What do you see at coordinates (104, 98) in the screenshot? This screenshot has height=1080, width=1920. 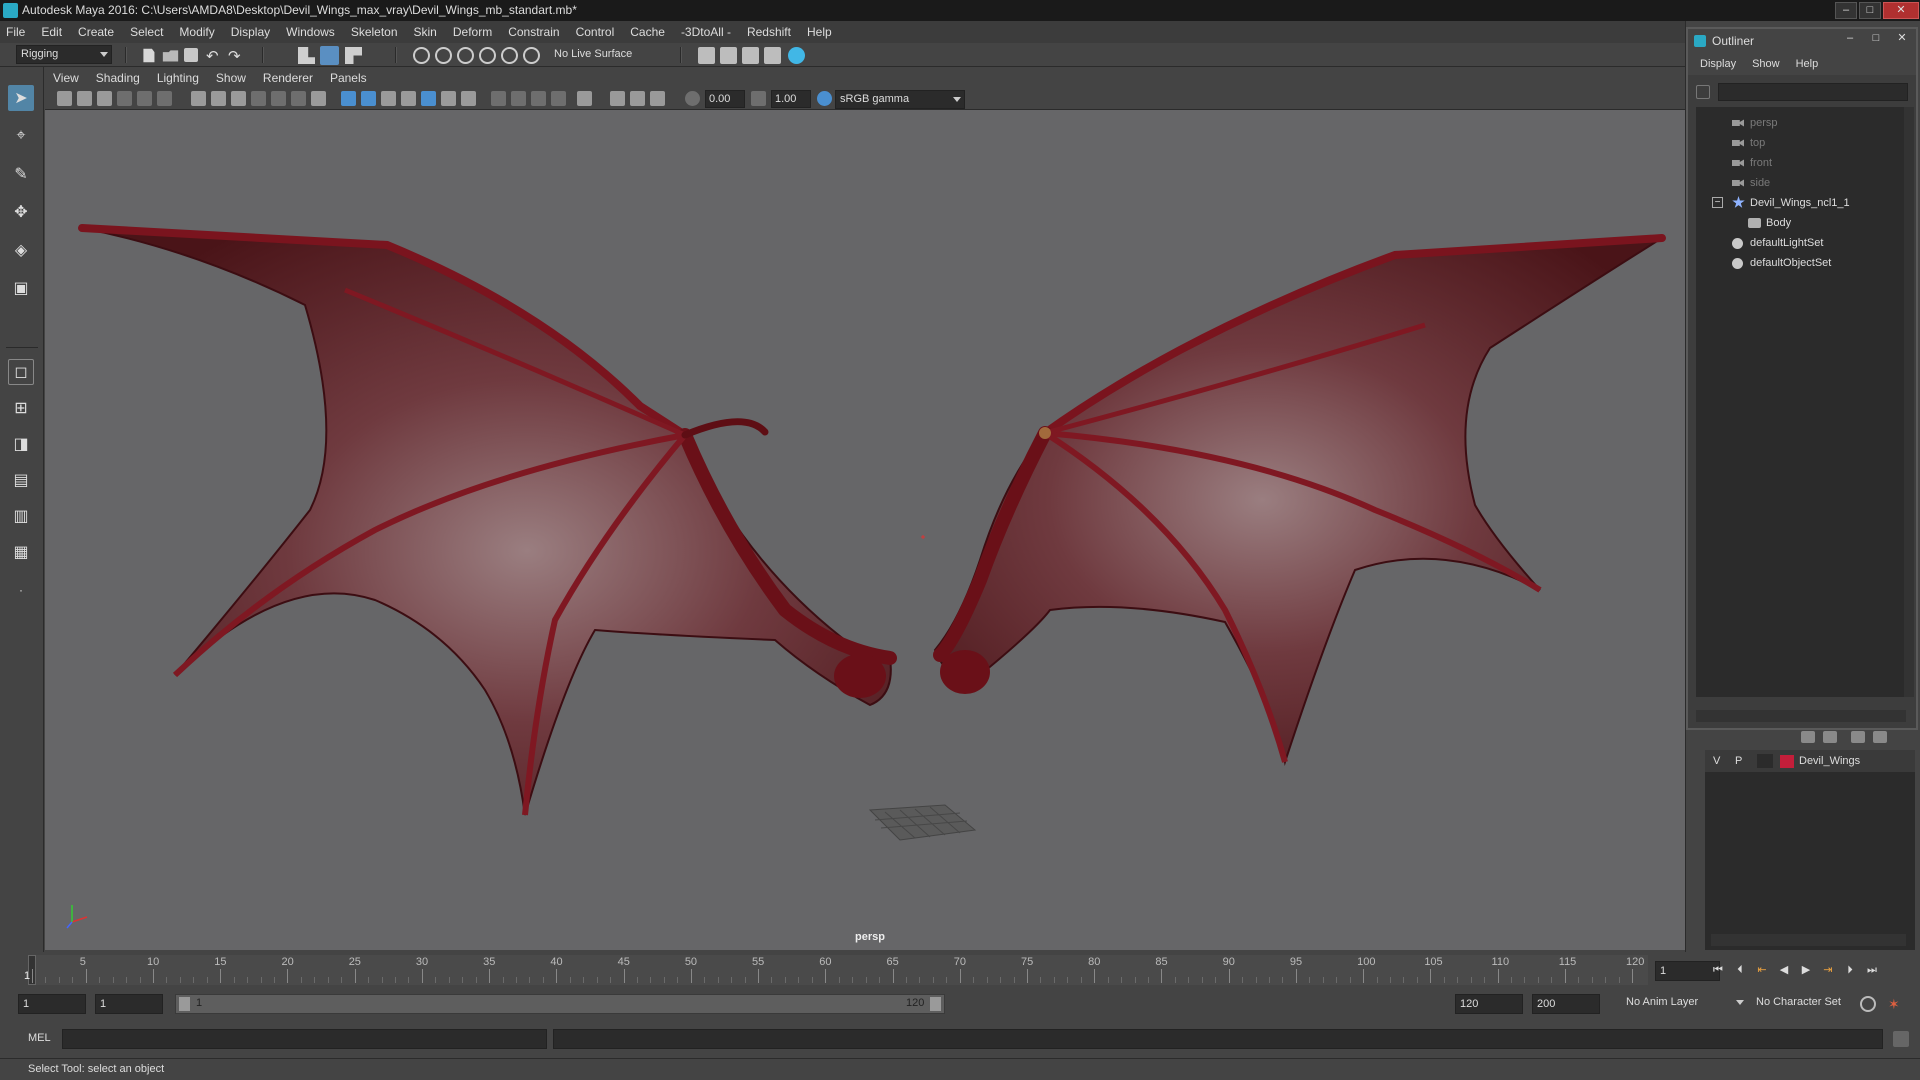 I see `bookmark-icon` at bounding box center [104, 98].